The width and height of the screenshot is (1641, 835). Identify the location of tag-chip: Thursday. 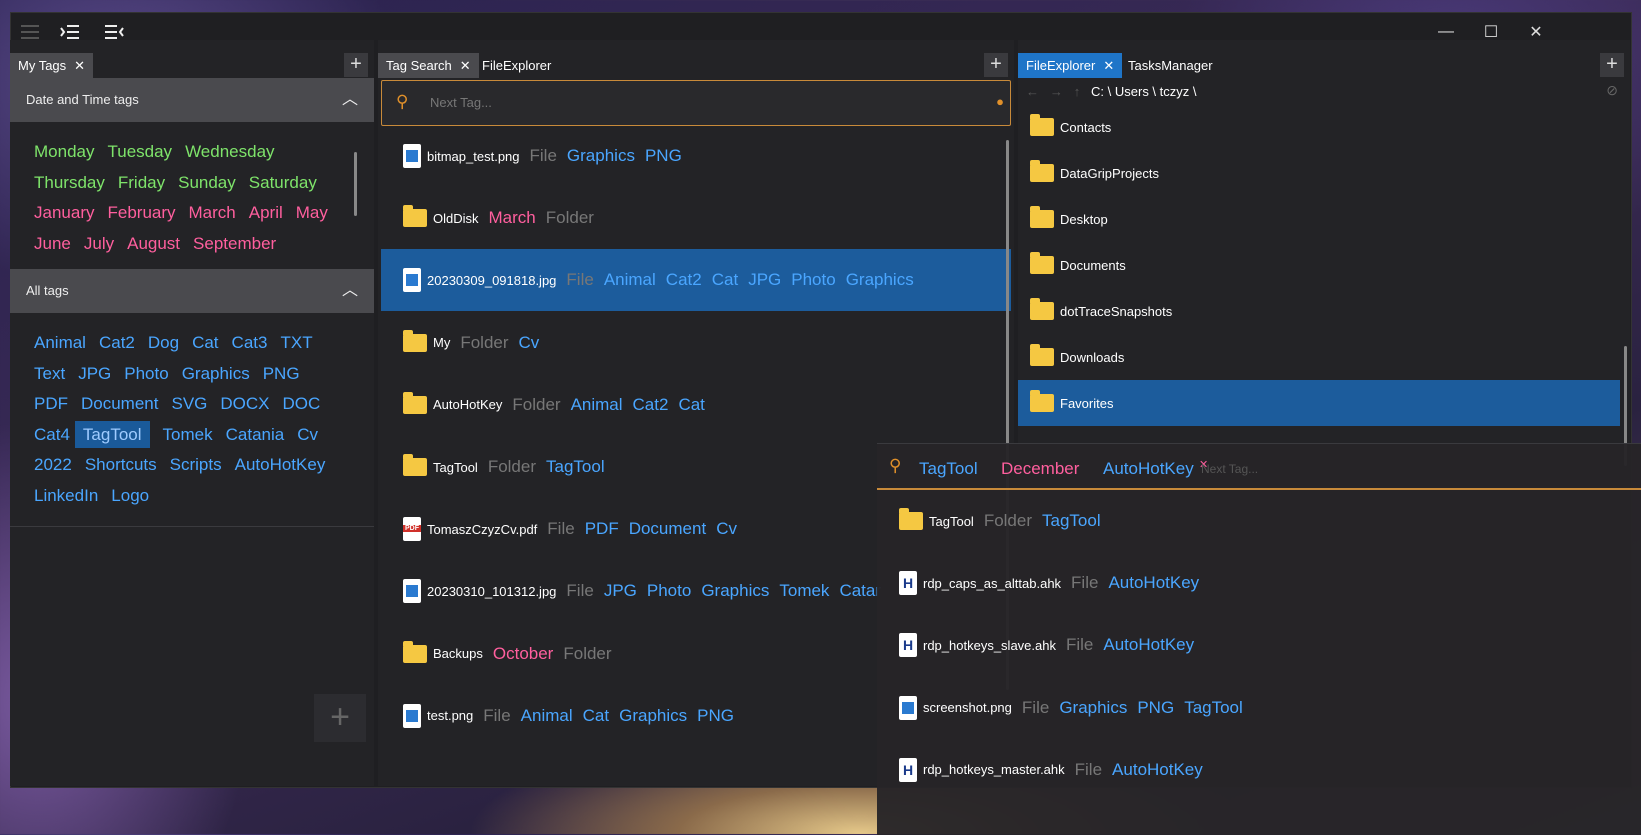
(69, 182).